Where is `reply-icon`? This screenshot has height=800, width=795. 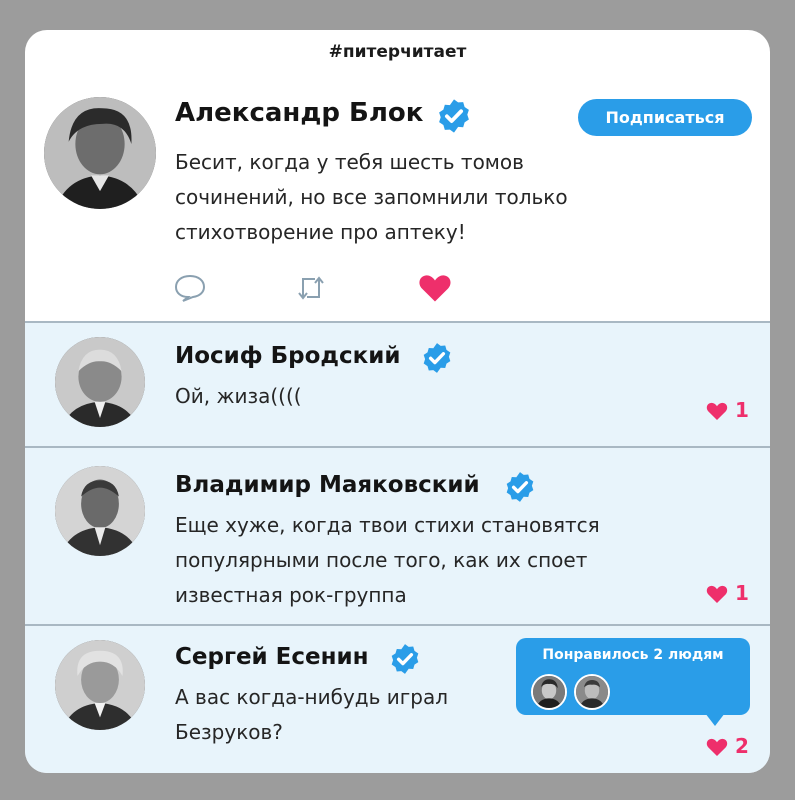 reply-icon is located at coordinates (190, 290).